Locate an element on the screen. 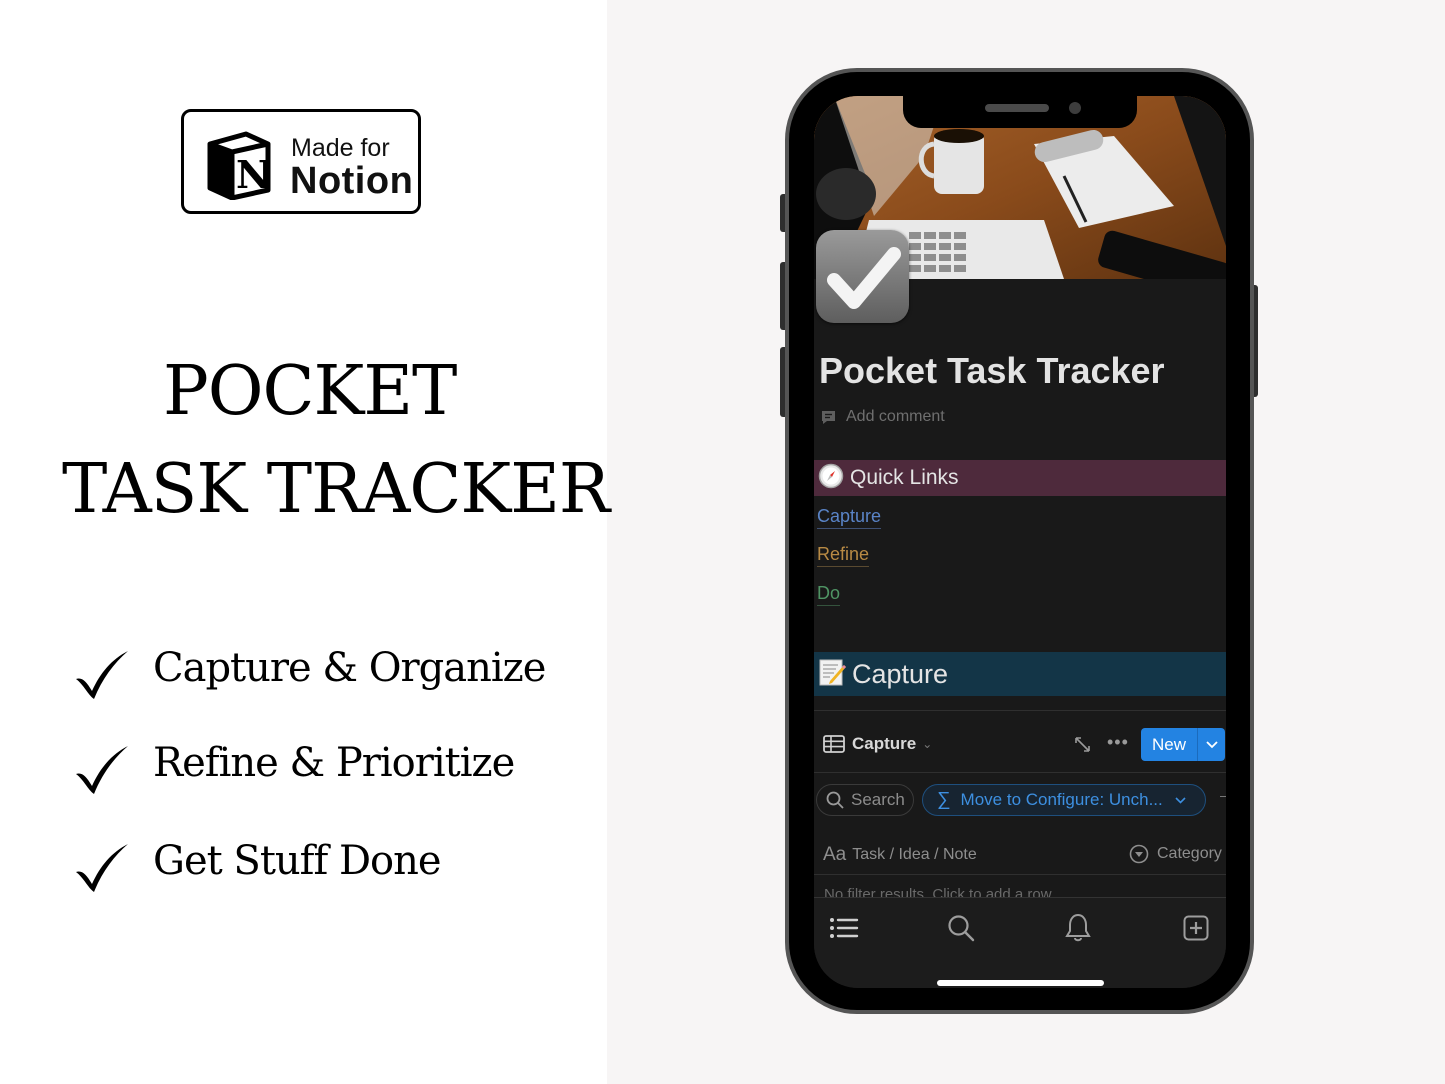 The width and height of the screenshot is (1445, 1084). tab-new-page is located at coordinates (1196, 928).